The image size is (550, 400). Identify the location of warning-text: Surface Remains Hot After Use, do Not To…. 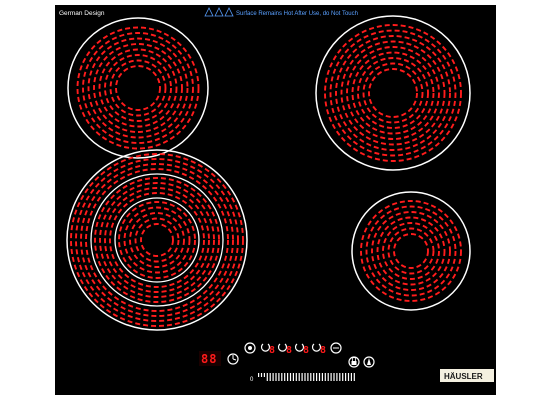
(297, 14).